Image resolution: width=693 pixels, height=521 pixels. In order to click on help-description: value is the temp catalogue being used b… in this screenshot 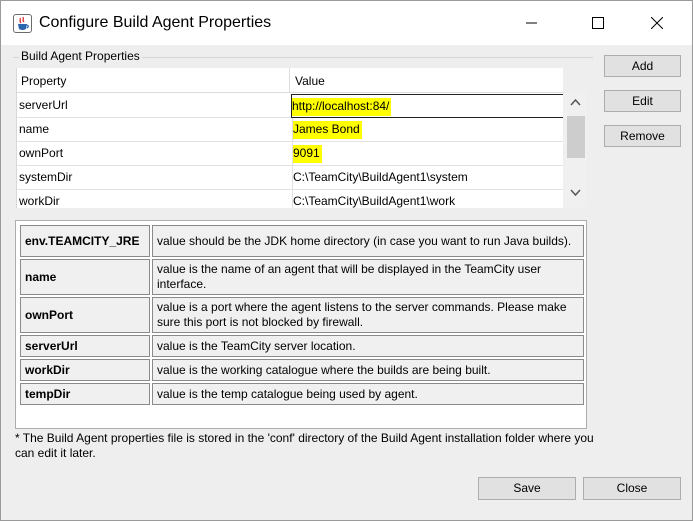, I will do `click(368, 394)`.